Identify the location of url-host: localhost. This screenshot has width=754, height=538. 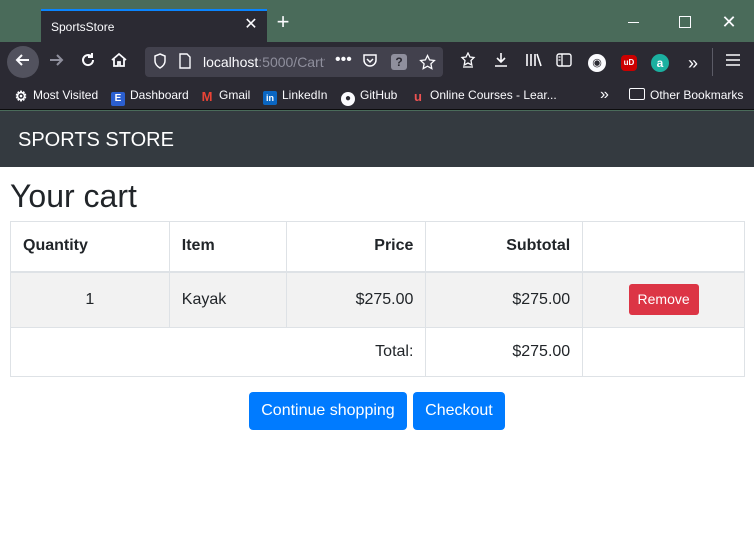
(231, 62).